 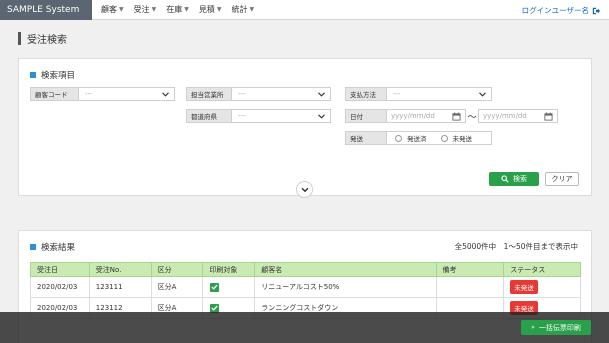 I want to click on radio-unshipped: 未発送, so click(x=456, y=138).